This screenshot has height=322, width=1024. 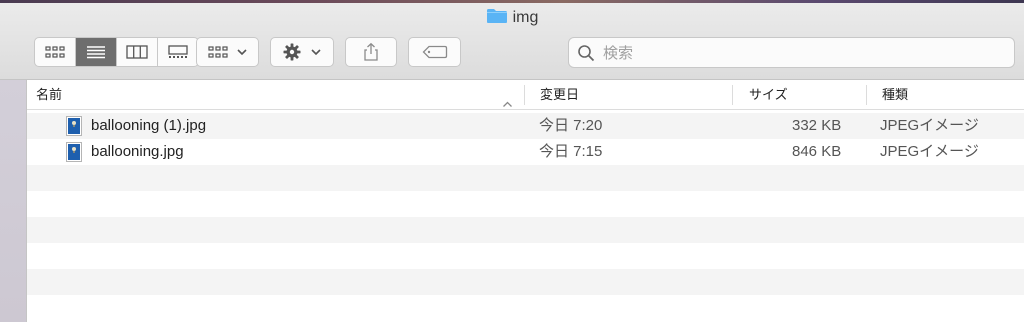 I want to click on column-header-name: 名前, so click(x=49, y=94).